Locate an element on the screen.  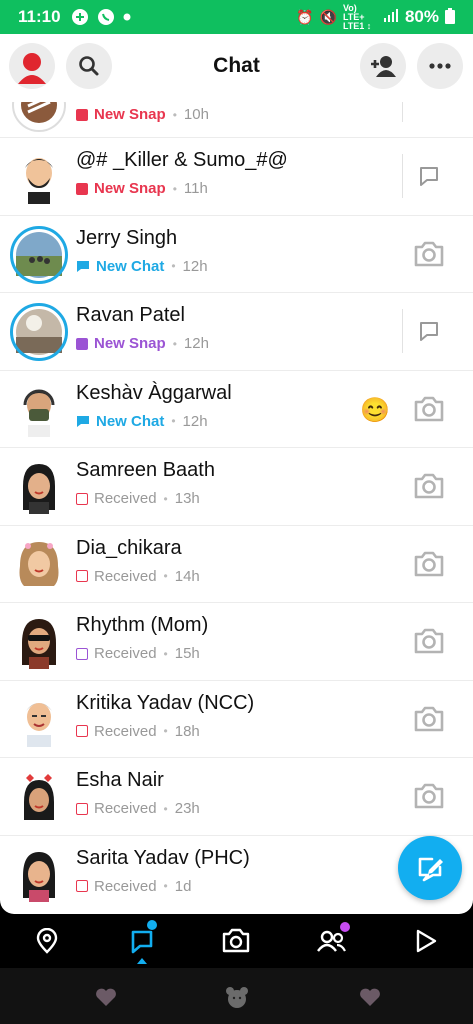
nav-map is located at coordinates (47, 941).